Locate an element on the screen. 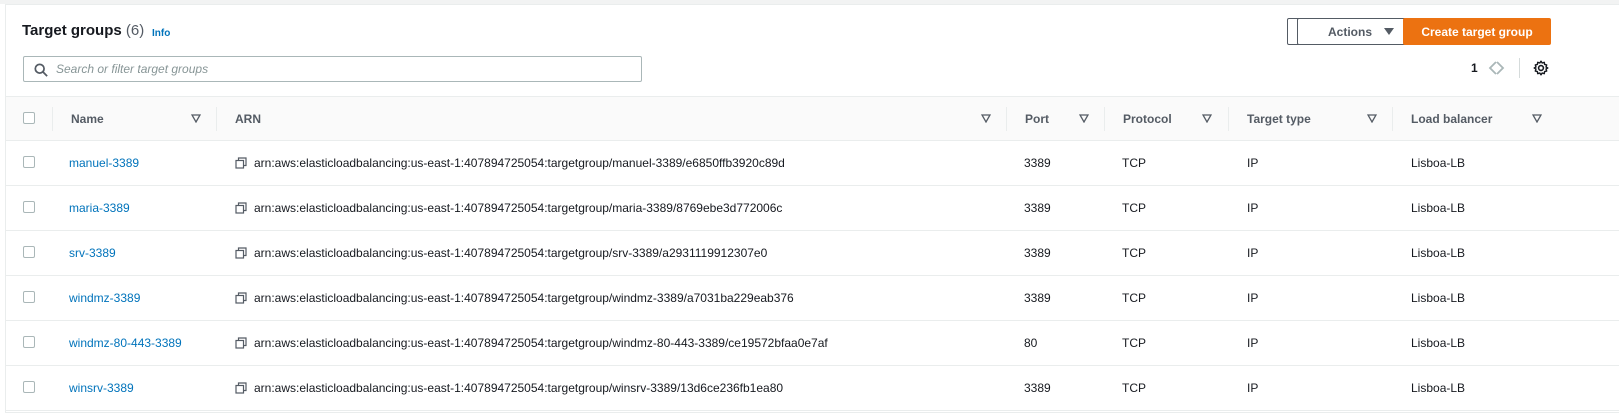  pager-divider is located at coordinates (1519, 68).